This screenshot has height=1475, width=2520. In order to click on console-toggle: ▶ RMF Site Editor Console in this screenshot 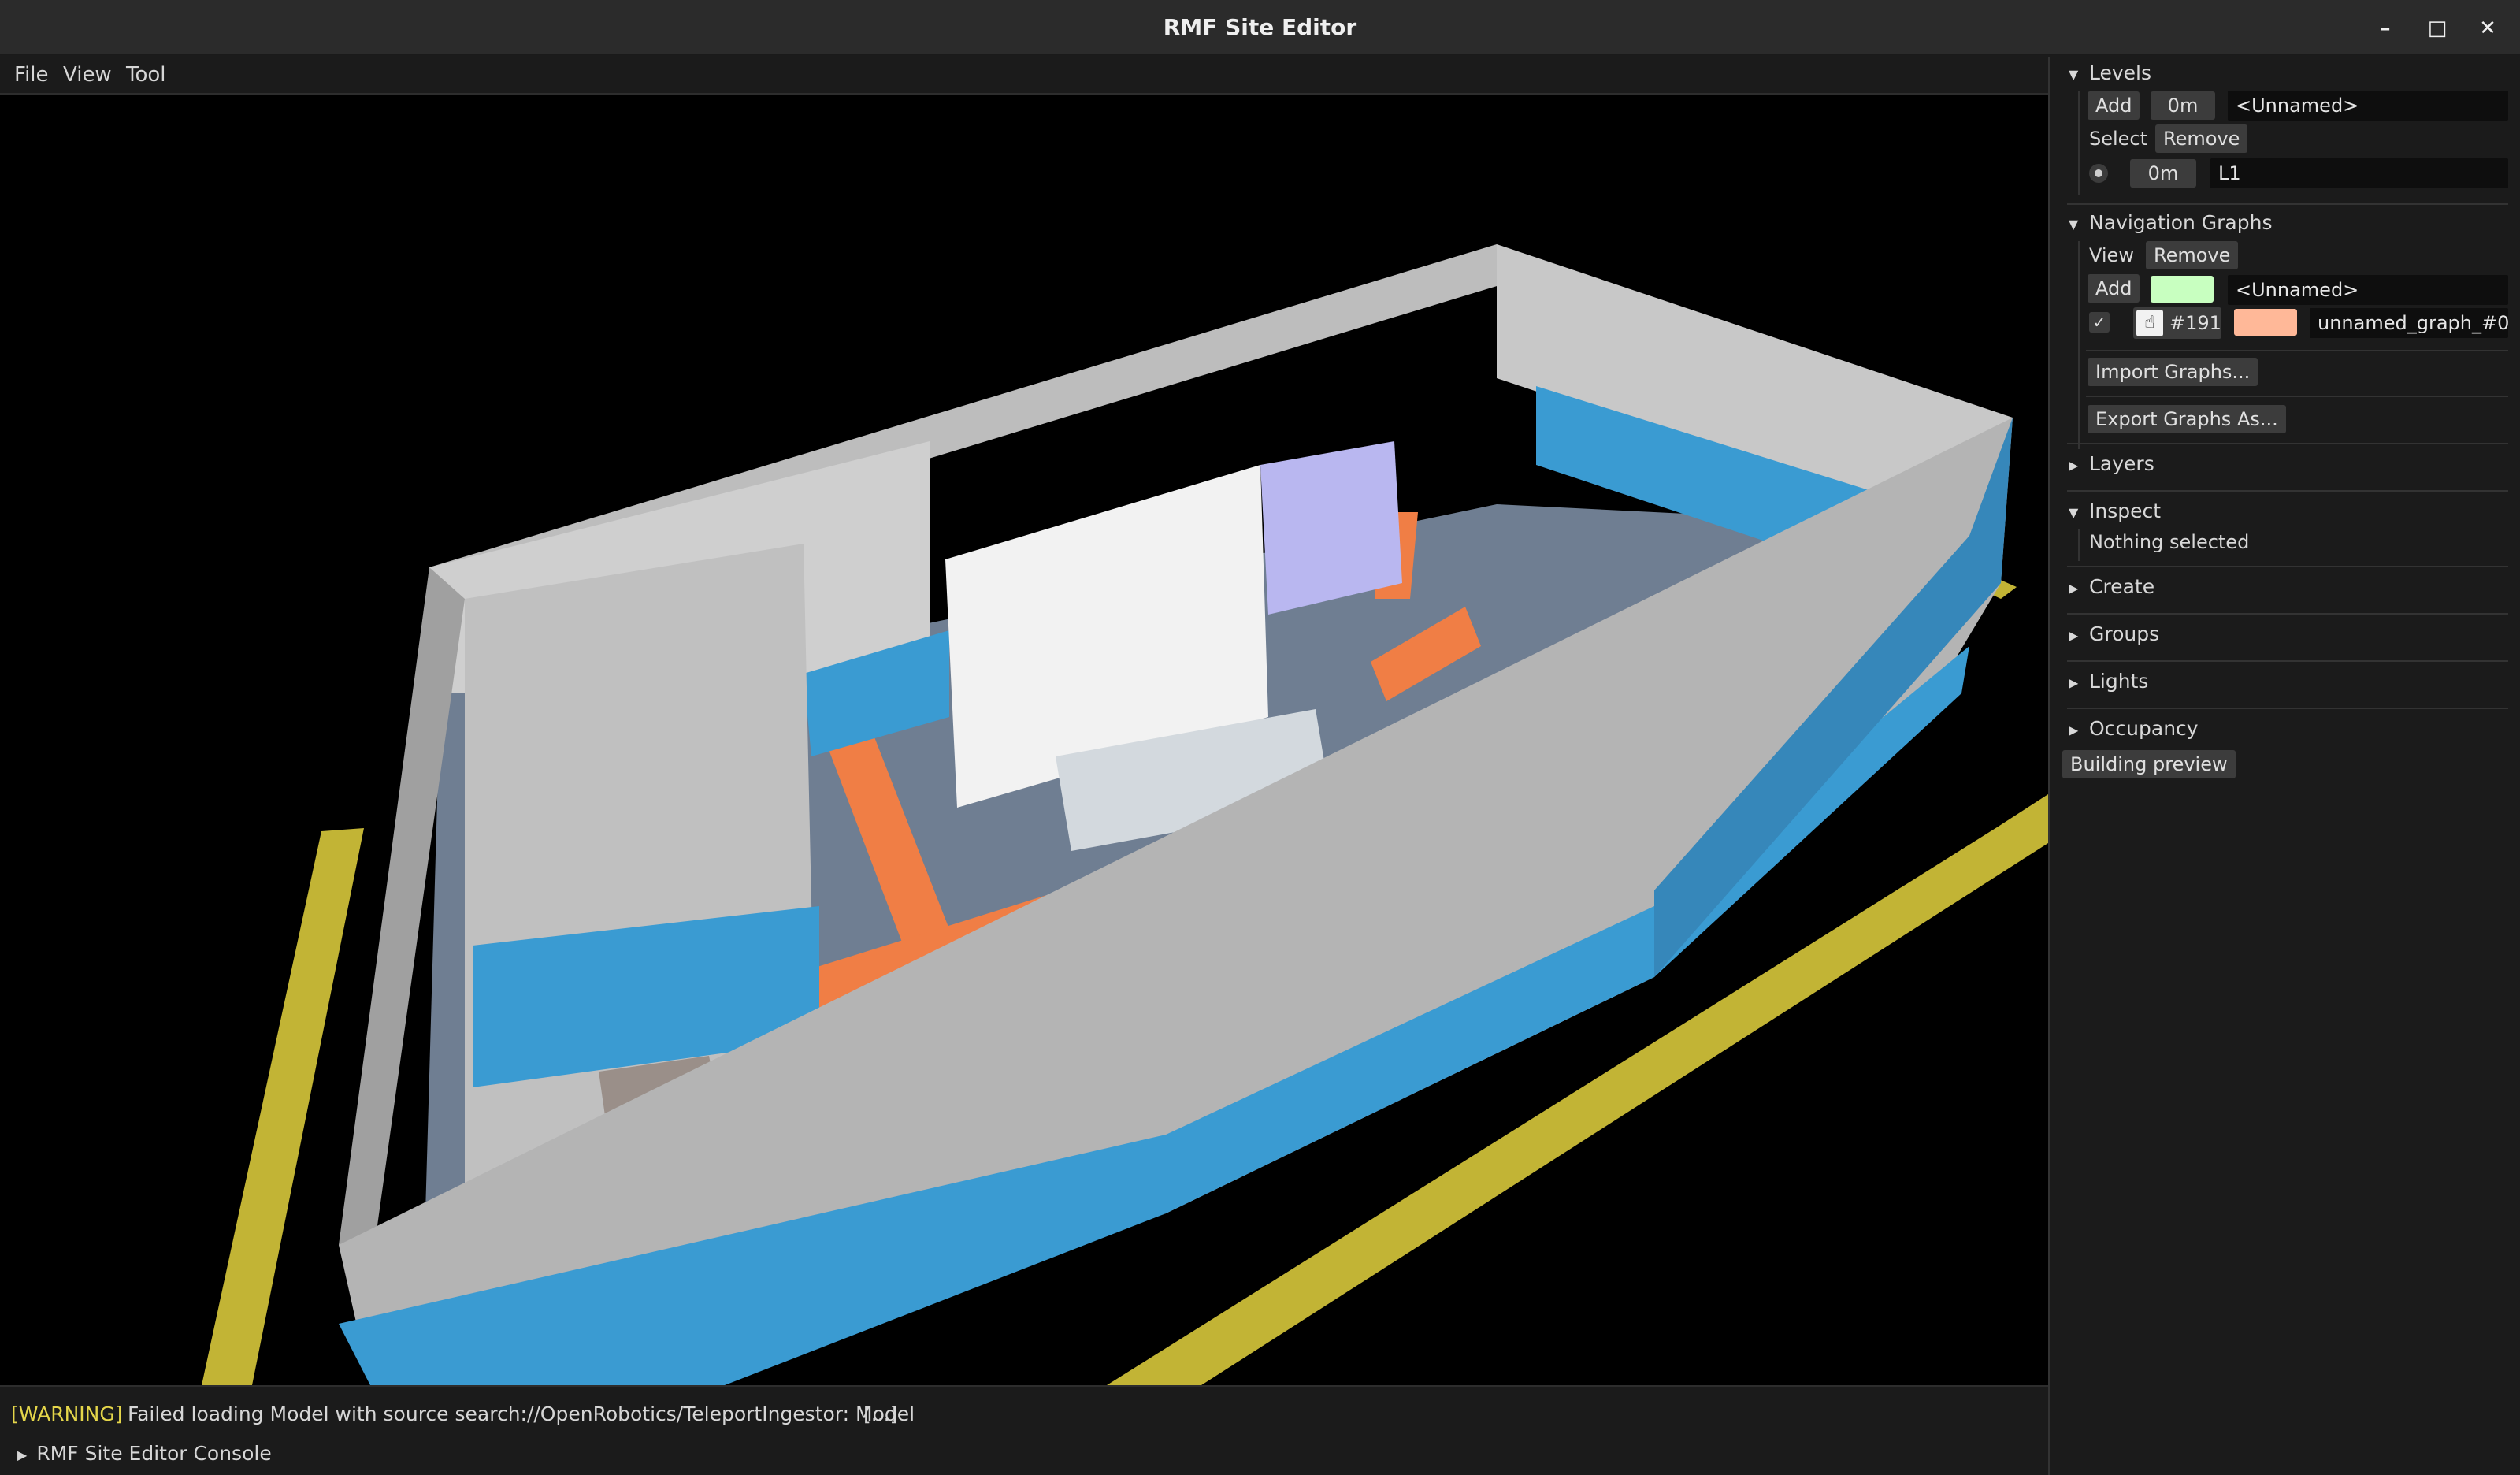, I will do `click(144, 1453)`.